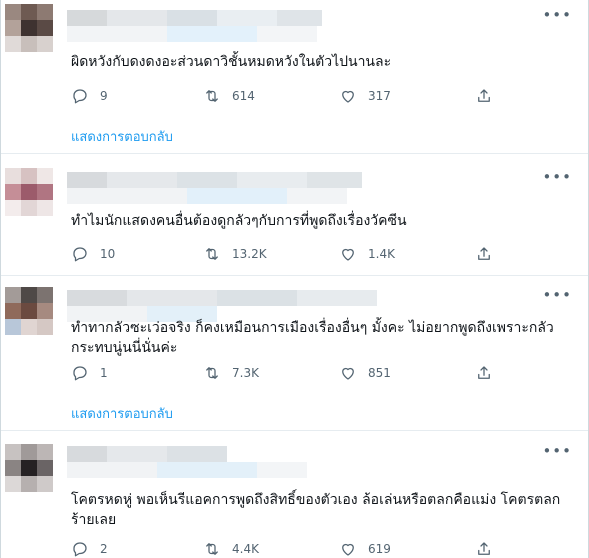 The height and width of the screenshot is (558, 589). I want to click on retweet-button: 7.3K, so click(231, 373).